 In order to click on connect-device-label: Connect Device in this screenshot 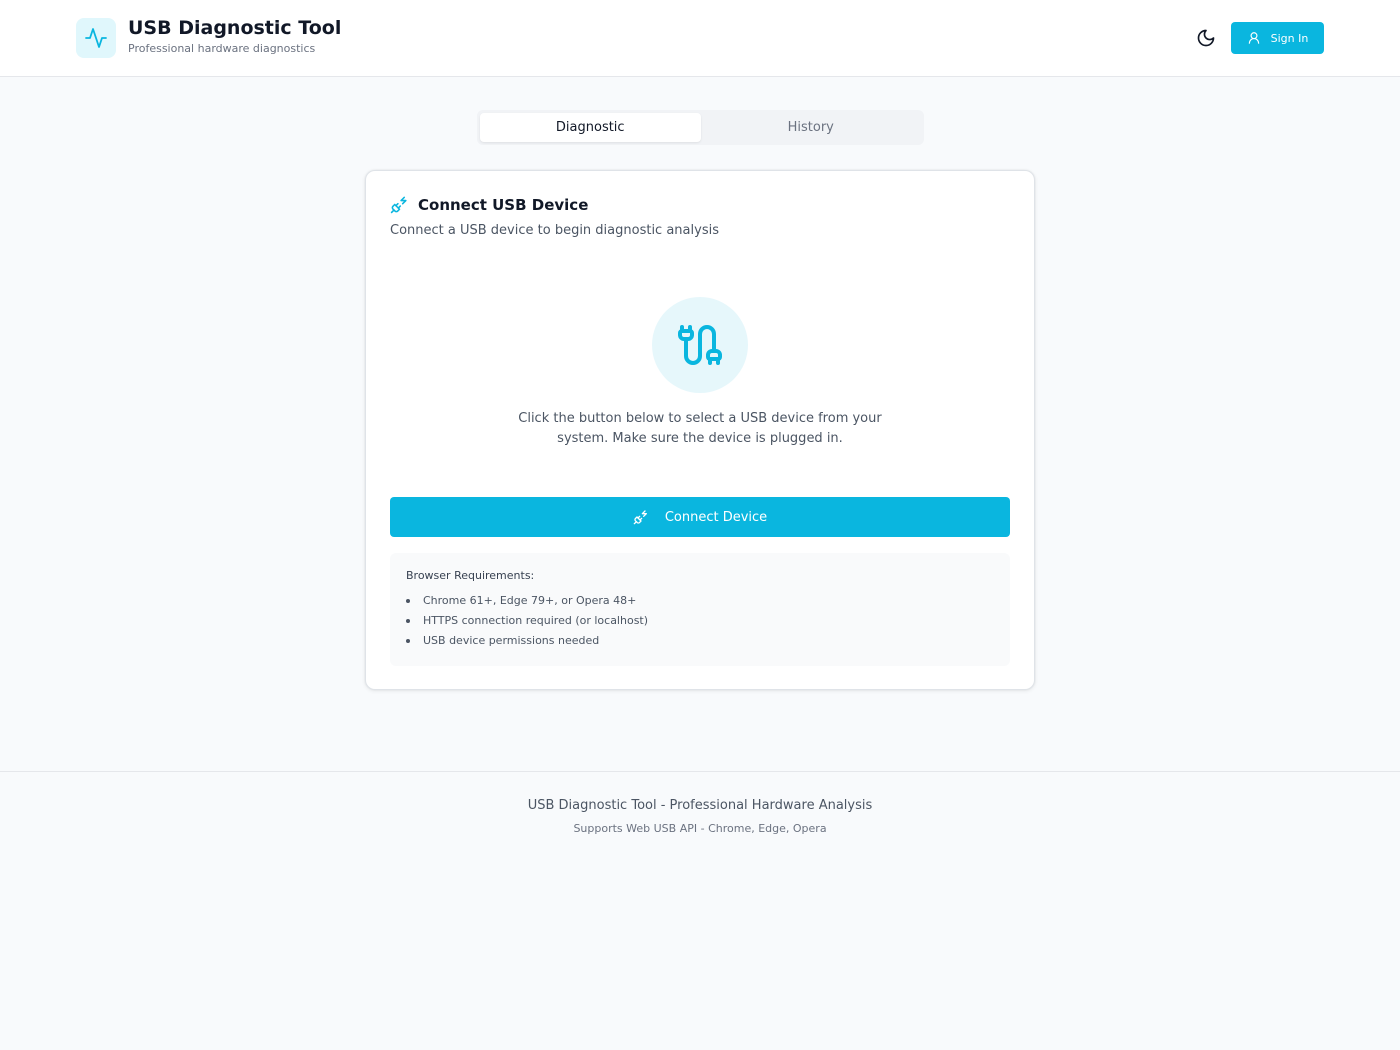, I will do `click(716, 517)`.